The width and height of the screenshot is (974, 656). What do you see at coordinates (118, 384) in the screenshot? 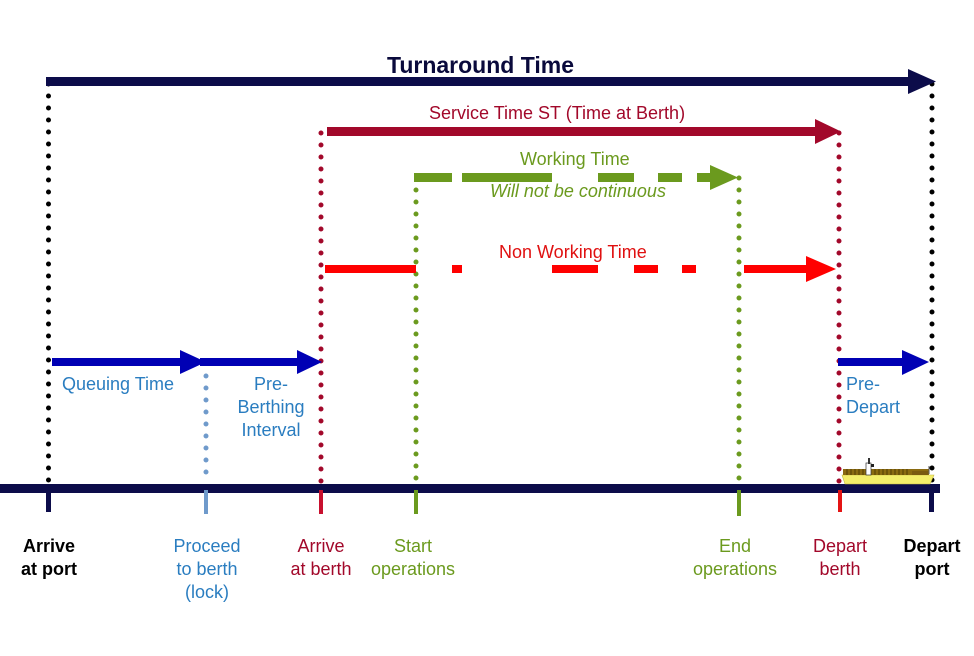
I see `queuing-time-label: Queuing Time` at bounding box center [118, 384].